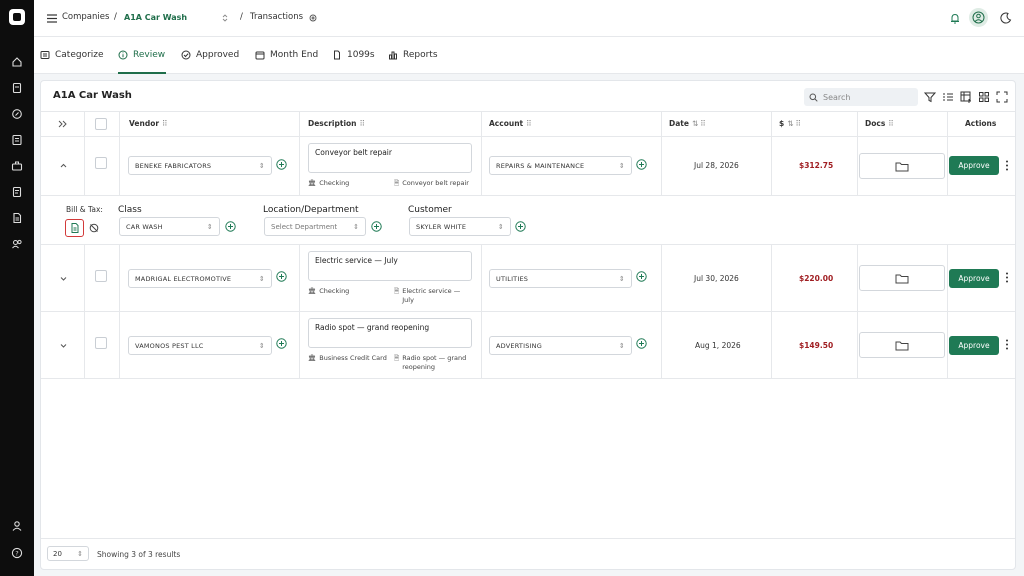  Describe the element at coordinates (390, 158) in the screenshot. I see `description-field: Conveyor belt repair` at that location.